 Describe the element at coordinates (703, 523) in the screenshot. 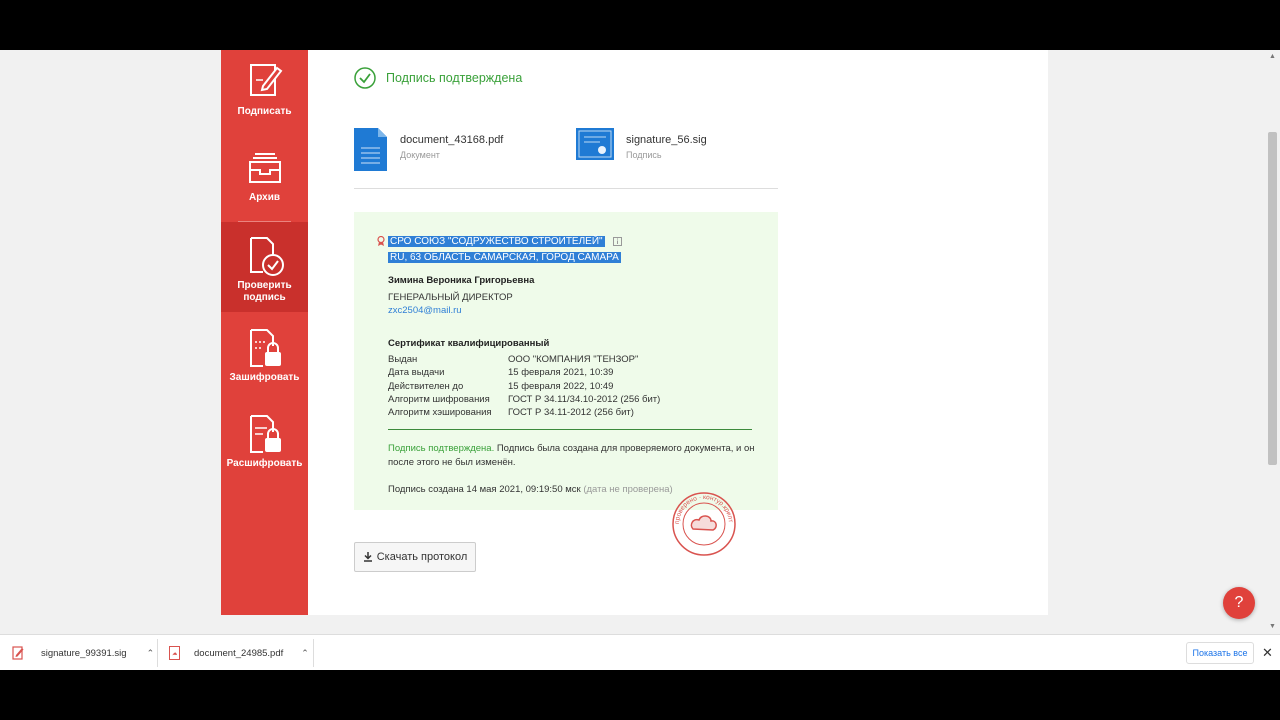

I see `verified-stamp: проверено · контур.крипто` at that location.